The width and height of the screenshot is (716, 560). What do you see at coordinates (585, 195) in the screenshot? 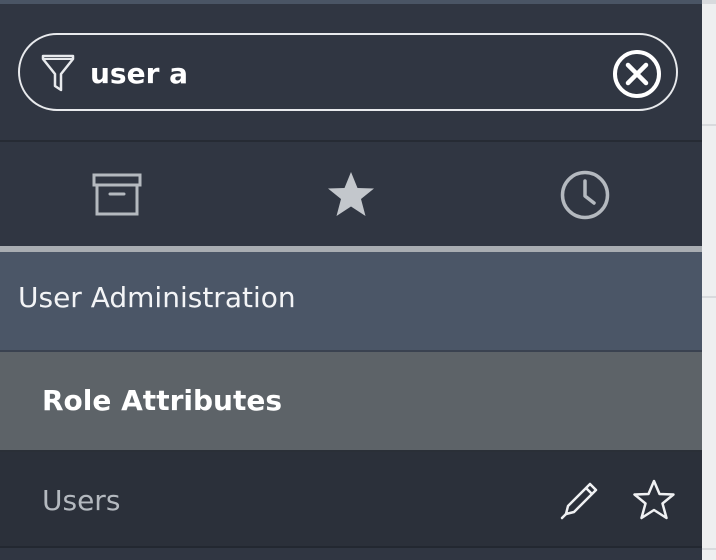
I see `tab-history` at bounding box center [585, 195].